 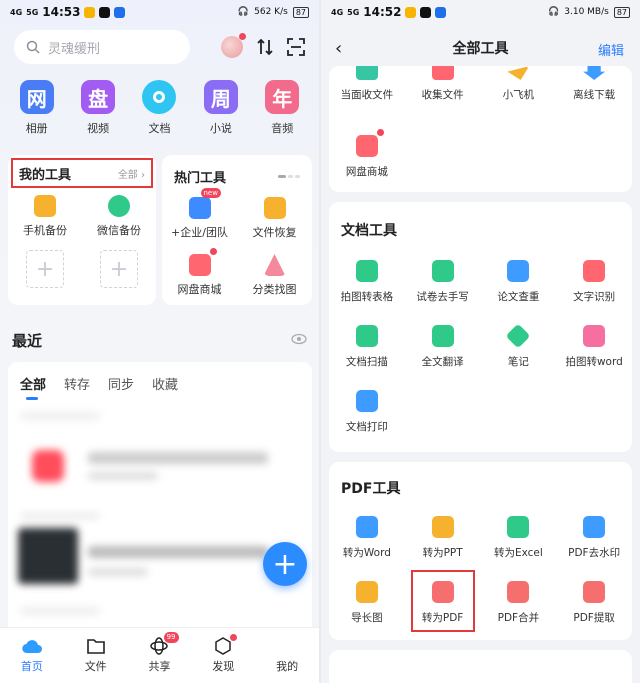 I want to click on quick-photos: 网 相册, so click(x=37, y=108).